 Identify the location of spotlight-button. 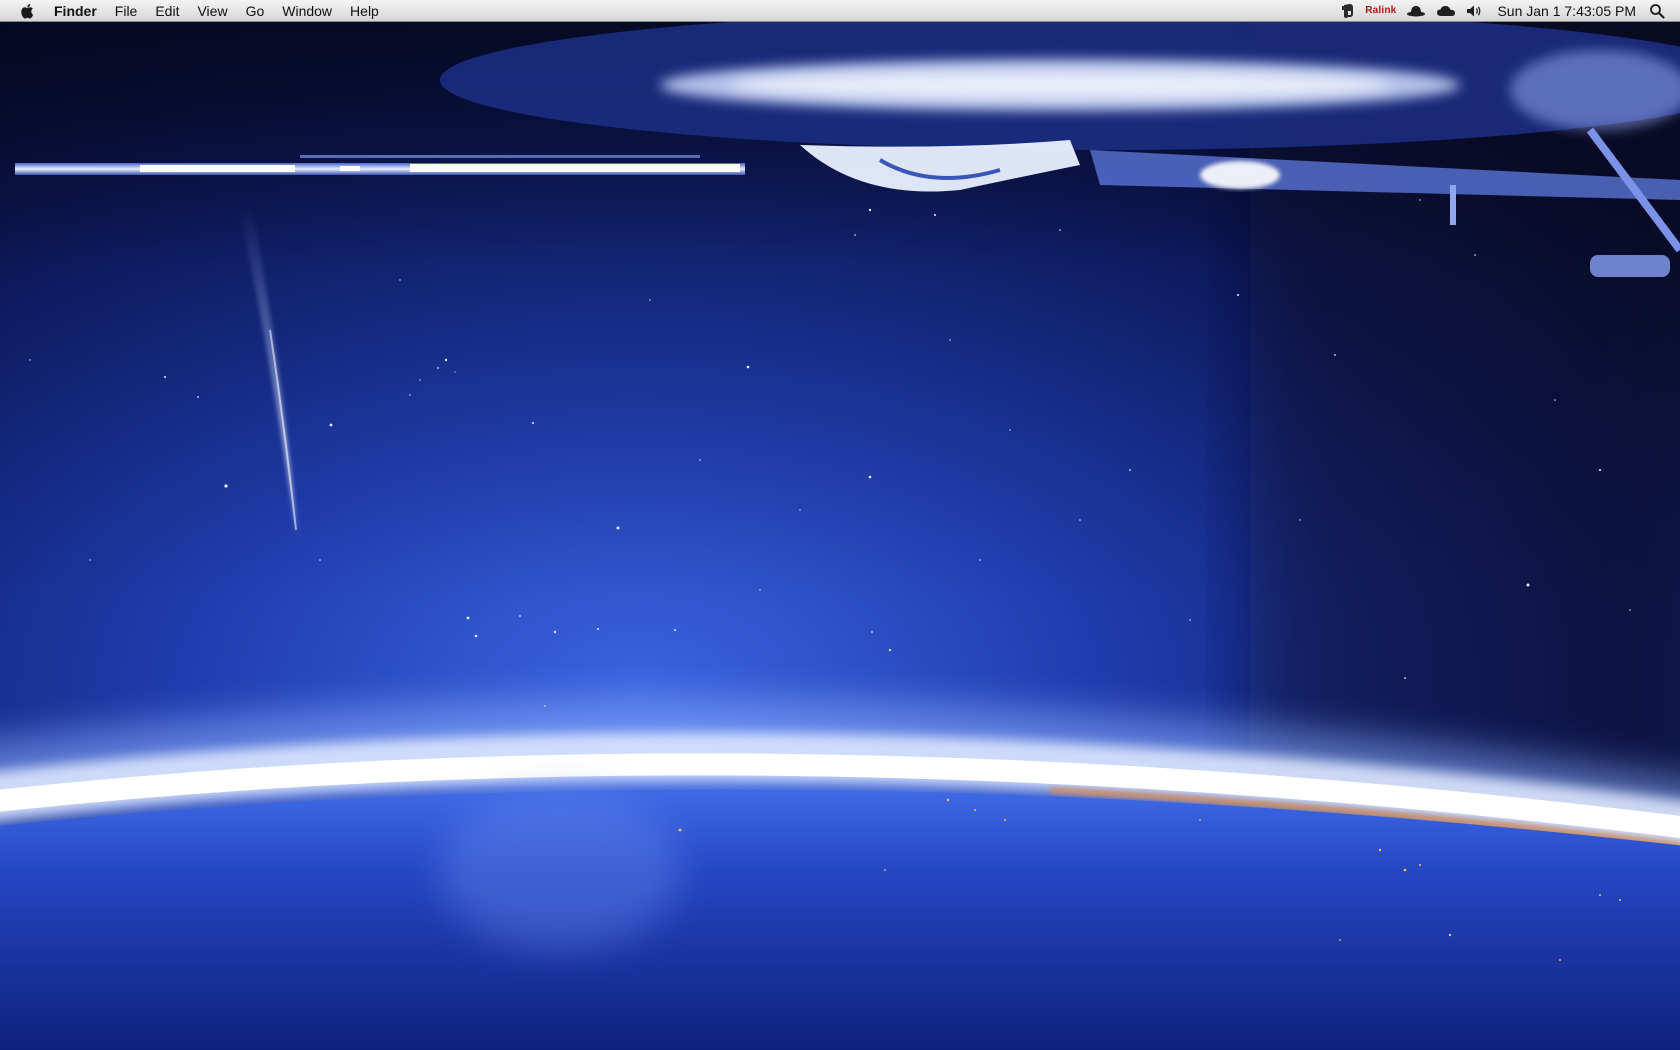
(1657, 11).